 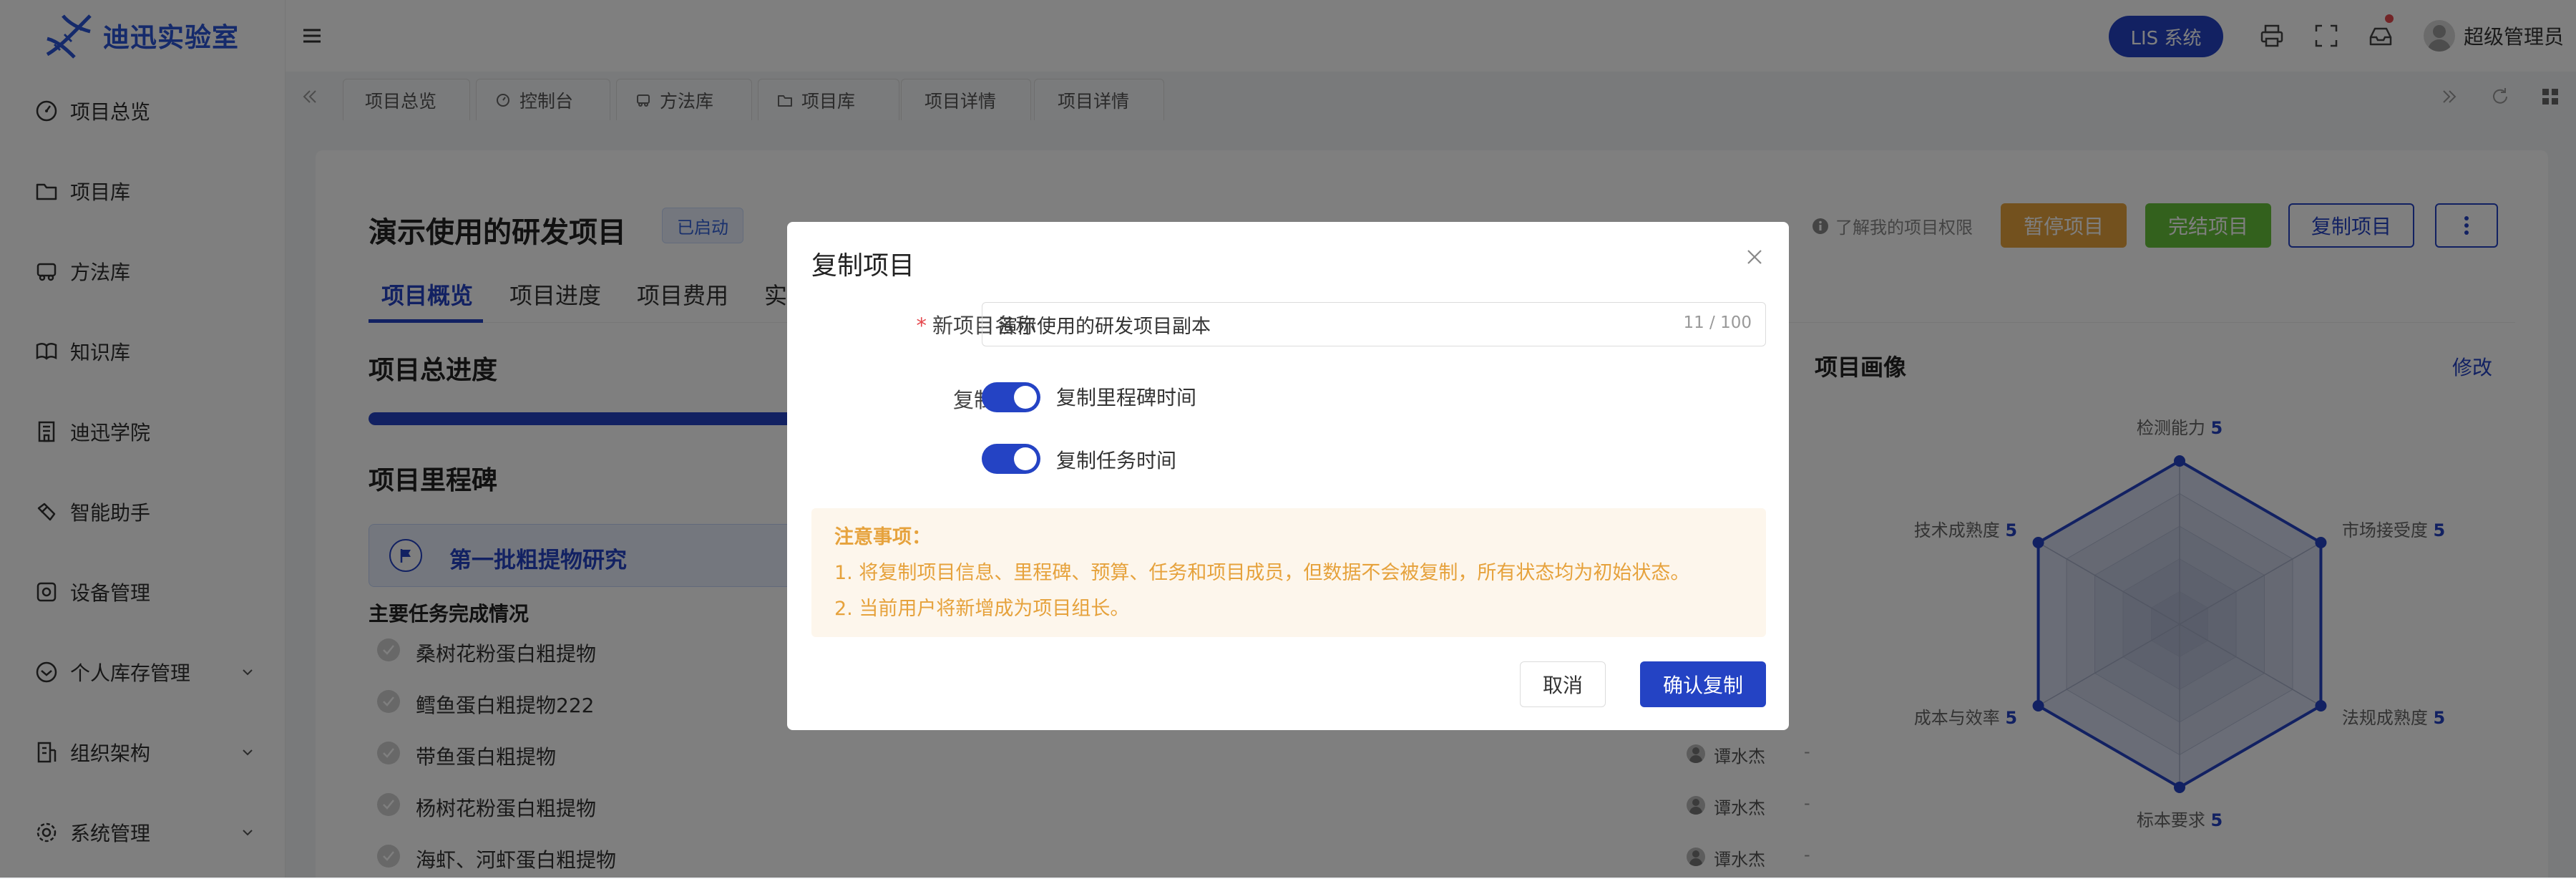 What do you see at coordinates (1374, 324) in the screenshot?
I see `new-project-name-input: 演示使用的研发项目副本` at bounding box center [1374, 324].